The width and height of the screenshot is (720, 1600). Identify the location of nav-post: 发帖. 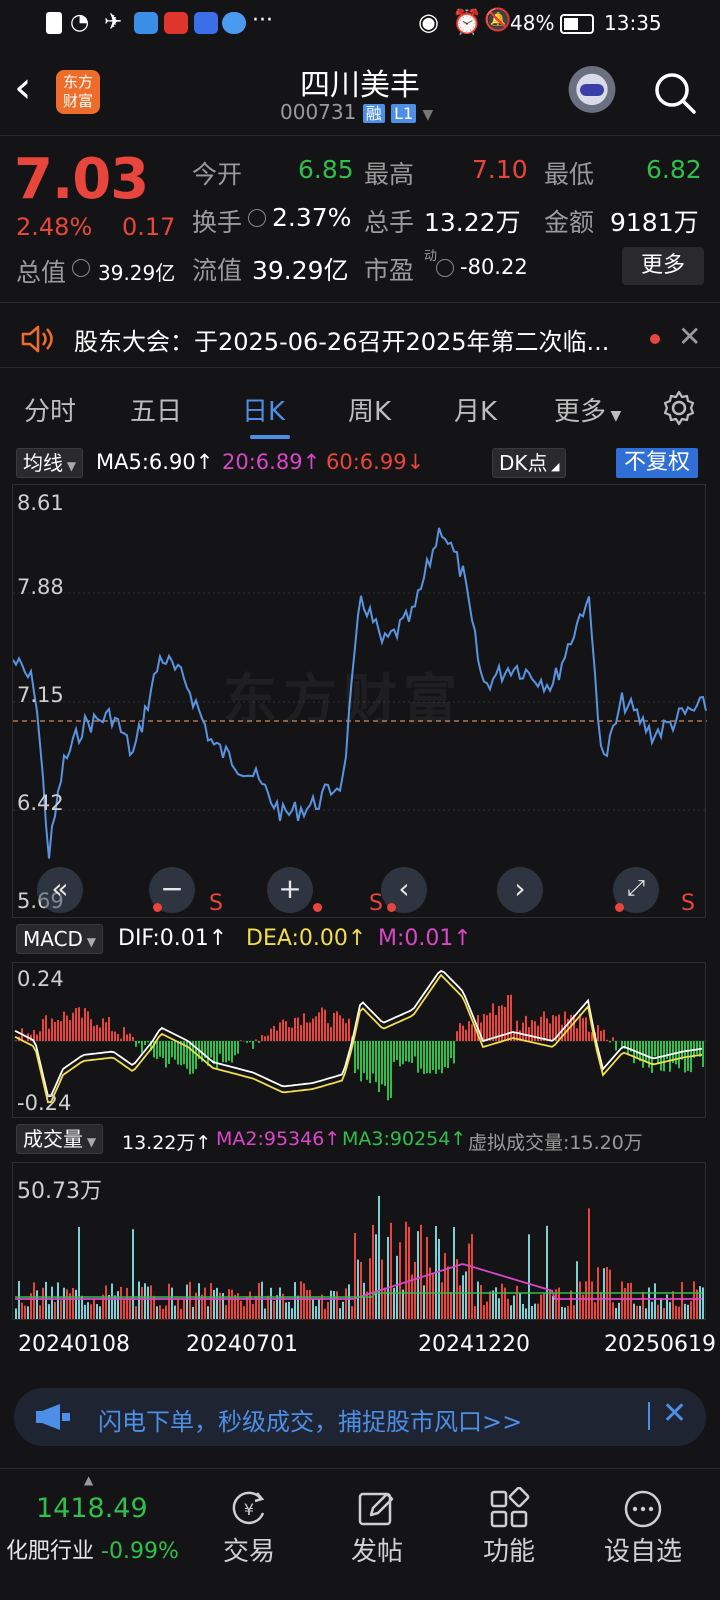
(377, 1527).